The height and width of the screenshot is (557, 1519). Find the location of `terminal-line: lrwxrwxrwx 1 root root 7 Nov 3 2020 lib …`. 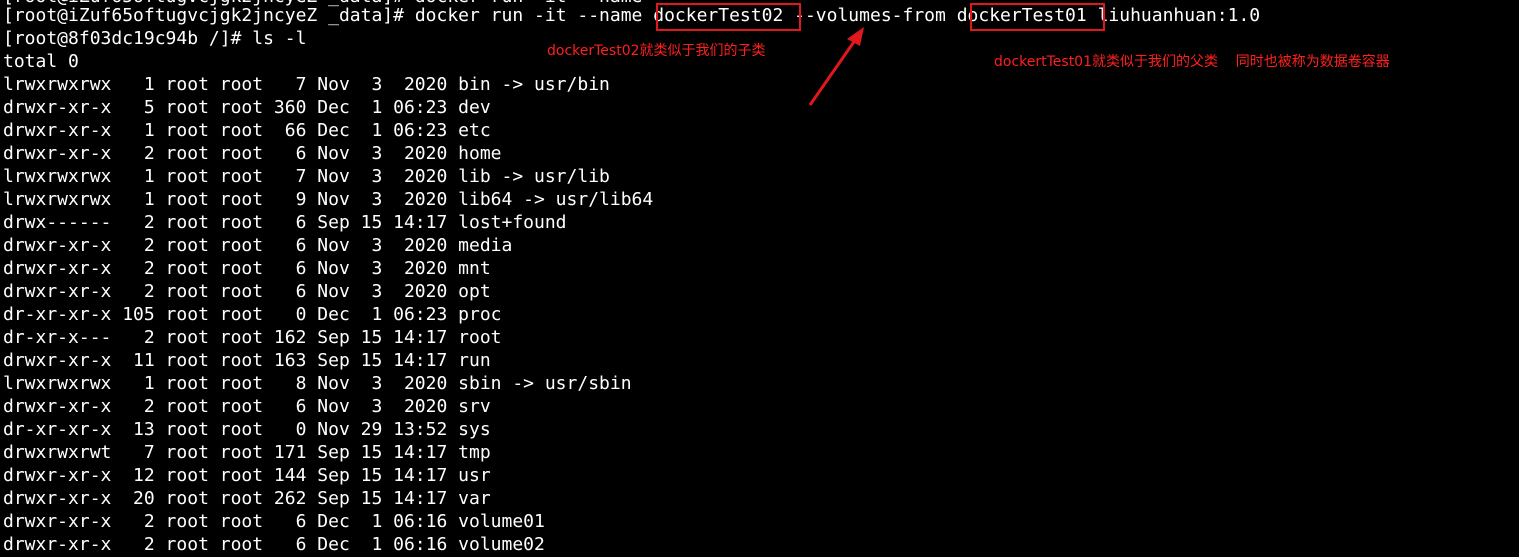

terminal-line: lrwxrwxrwx 1 root root 7 Nov 3 2020 lib … is located at coordinates (306, 176).